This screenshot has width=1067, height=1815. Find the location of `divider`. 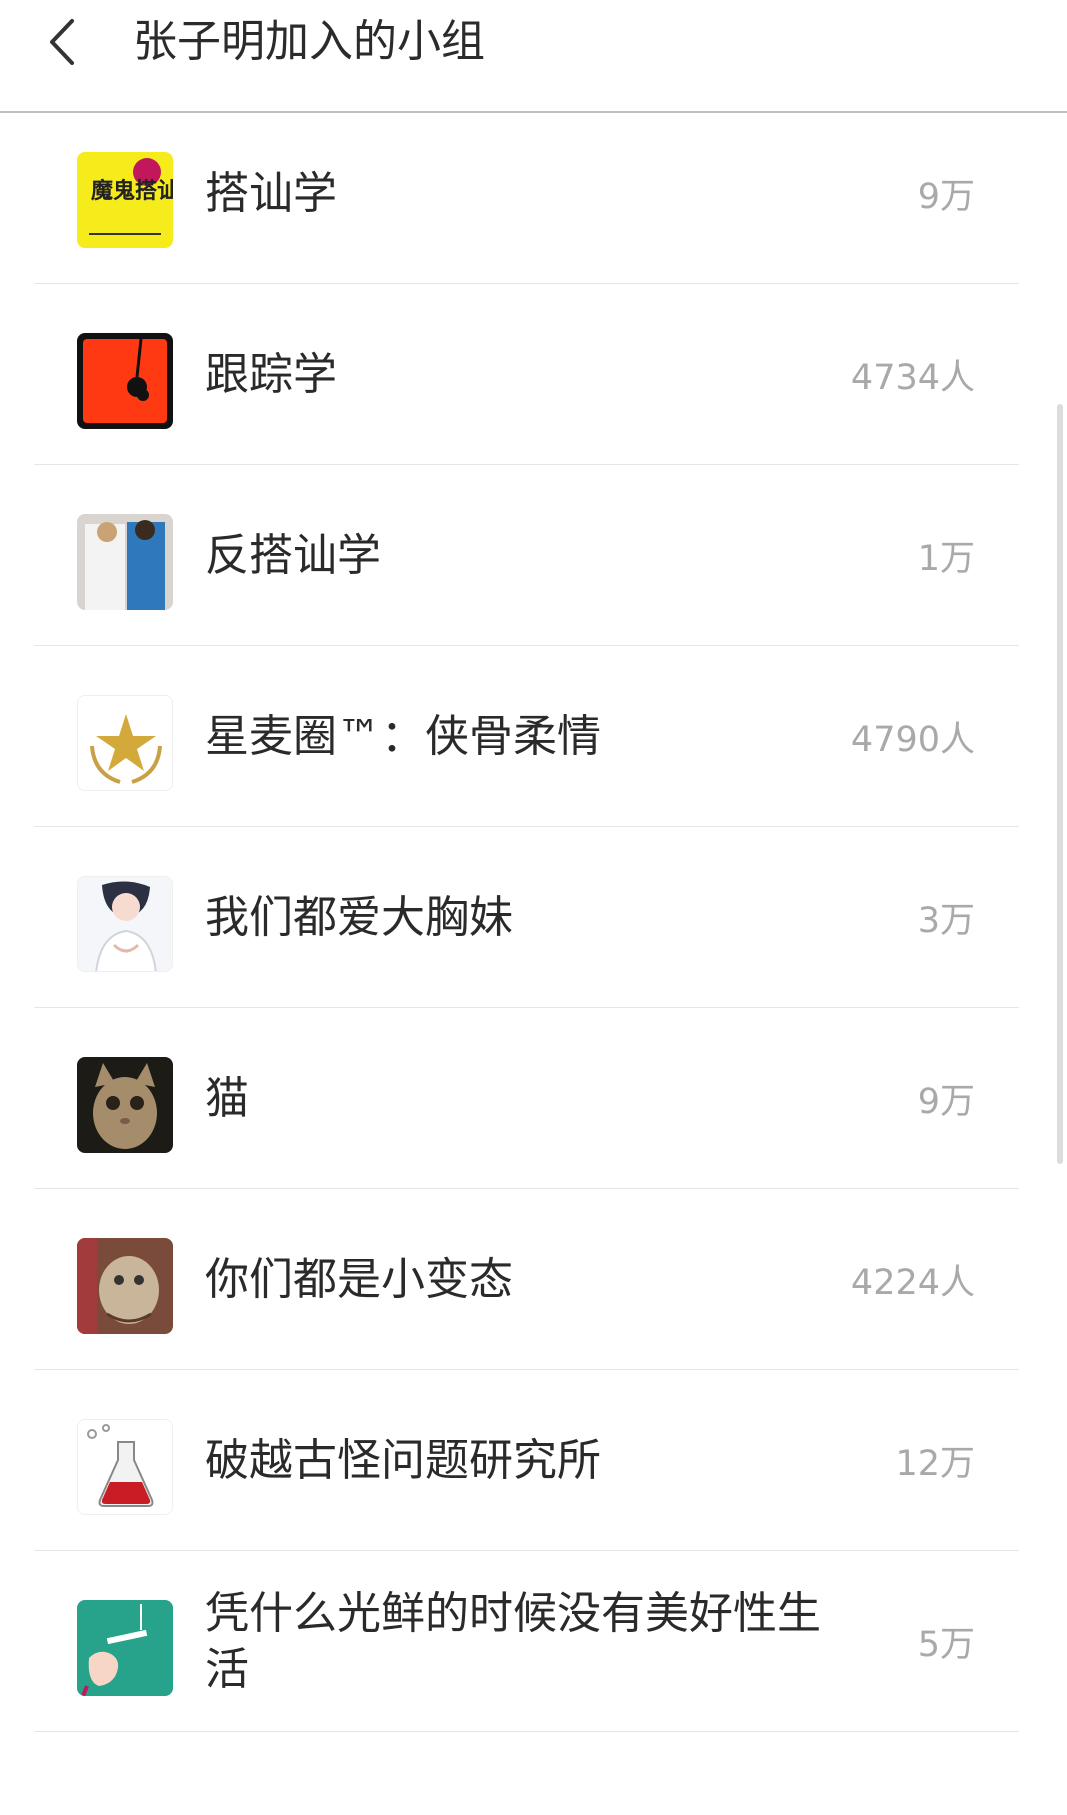

divider is located at coordinates (526, 1731).